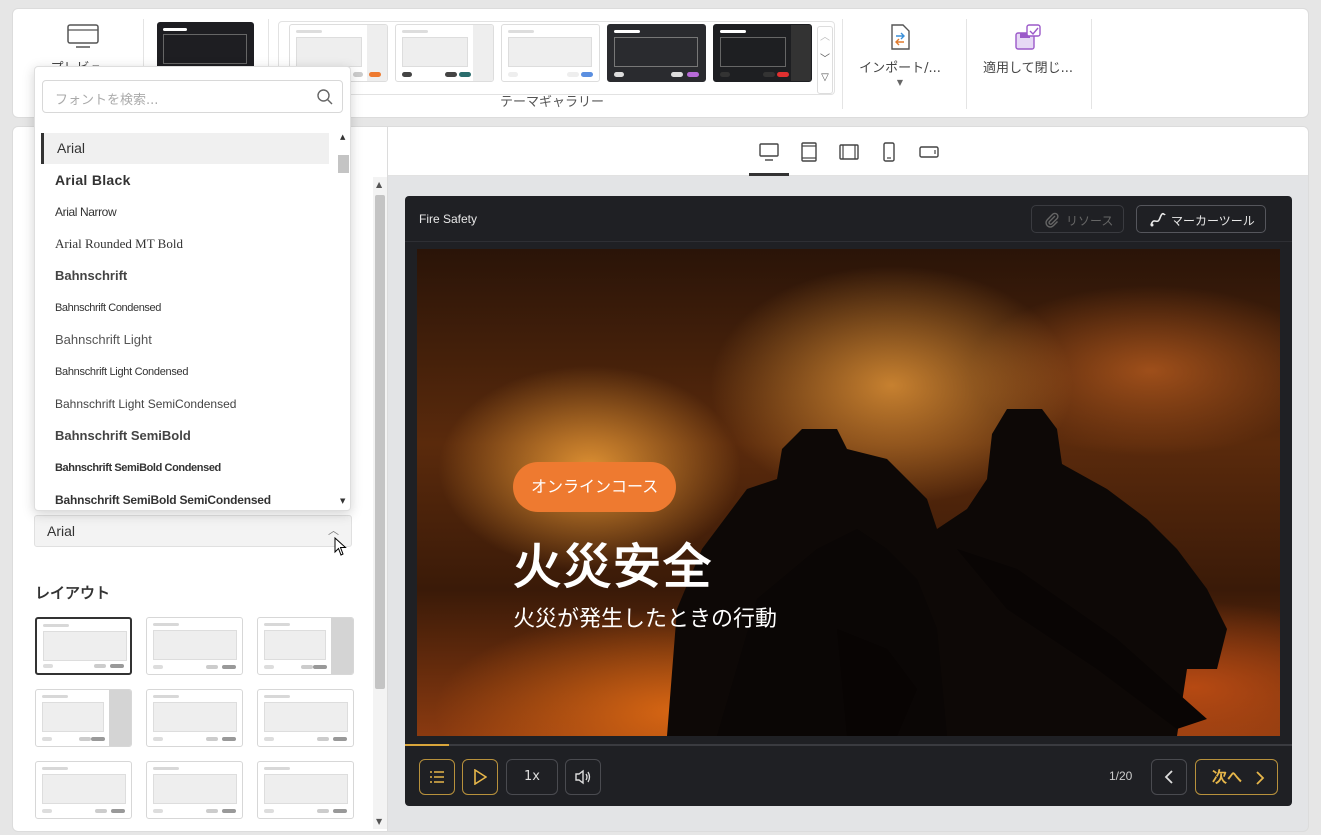 The width and height of the screenshot is (1321, 835). Describe the element at coordinates (193, 531) in the screenshot. I see `font-select: Arial ︿` at that location.